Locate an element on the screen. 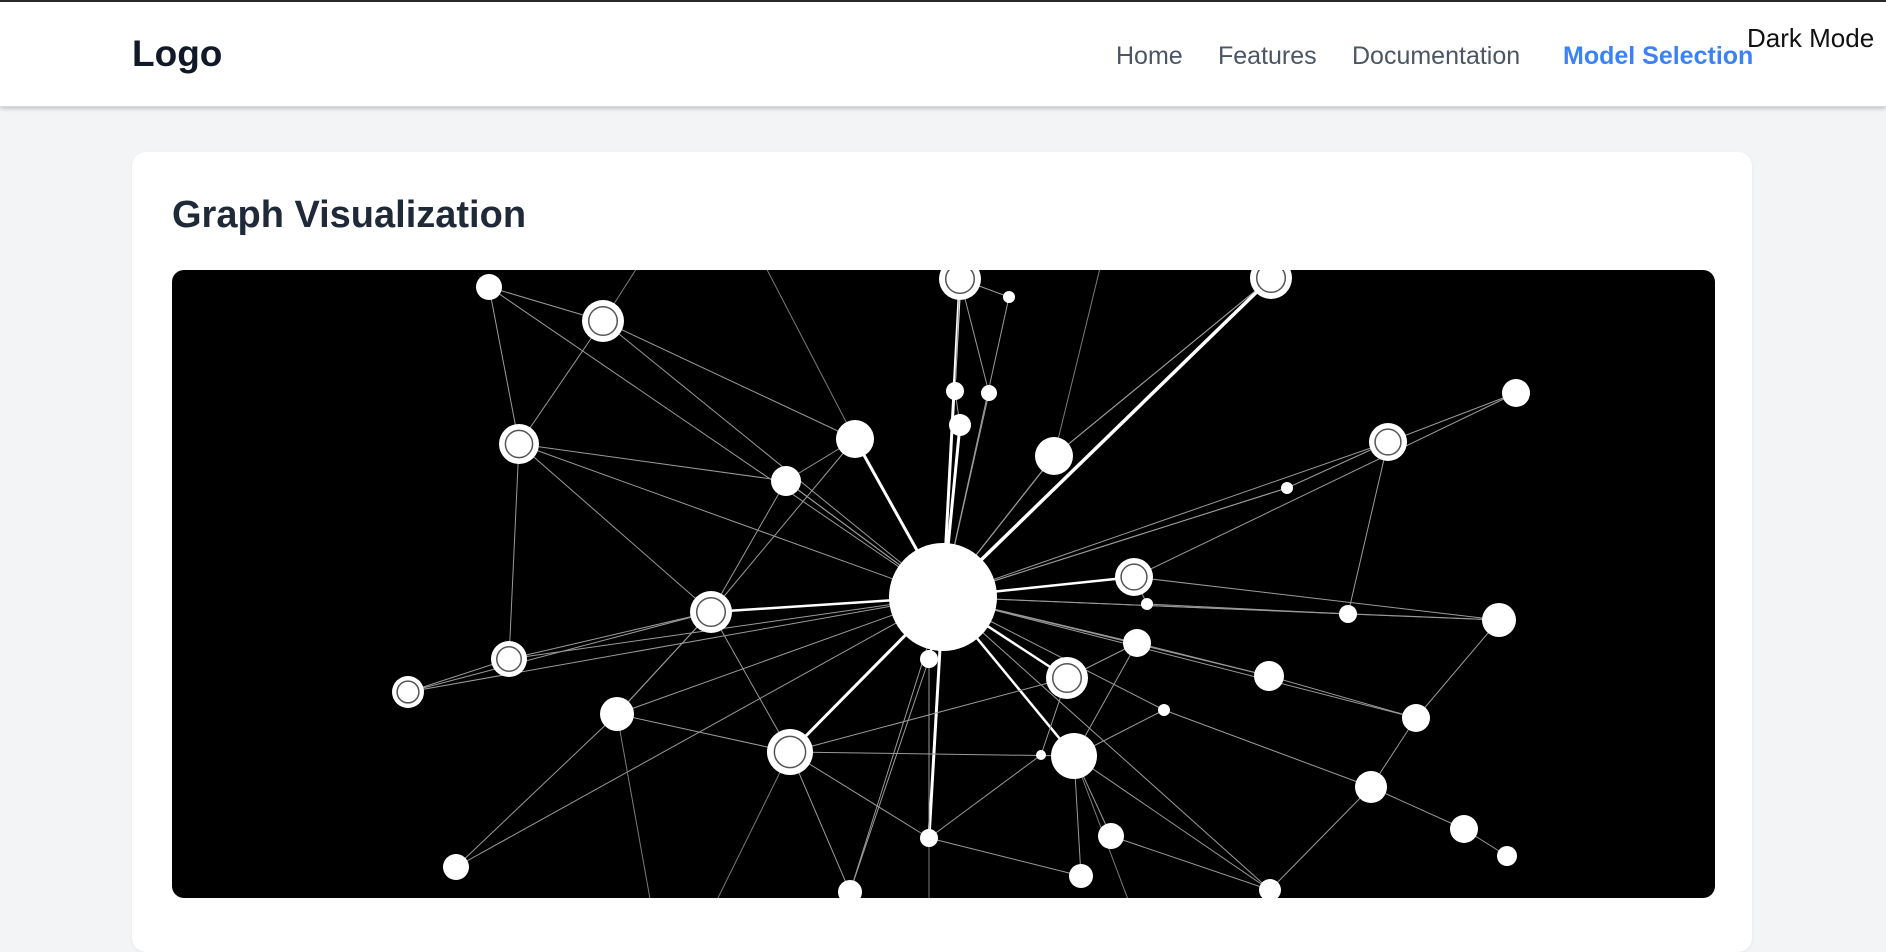 This screenshot has height=952, width=1886. nav-model-selection-link: Model Selection is located at coordinates (1658, 56).